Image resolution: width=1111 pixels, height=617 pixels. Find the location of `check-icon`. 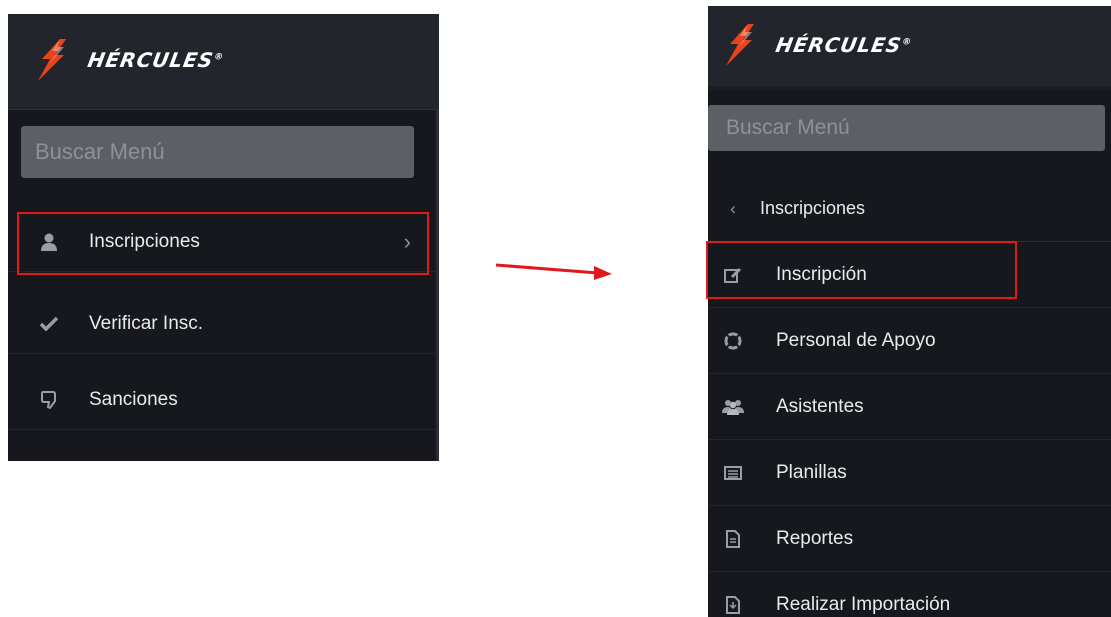

check-icon is located at coordinates (49, 324).